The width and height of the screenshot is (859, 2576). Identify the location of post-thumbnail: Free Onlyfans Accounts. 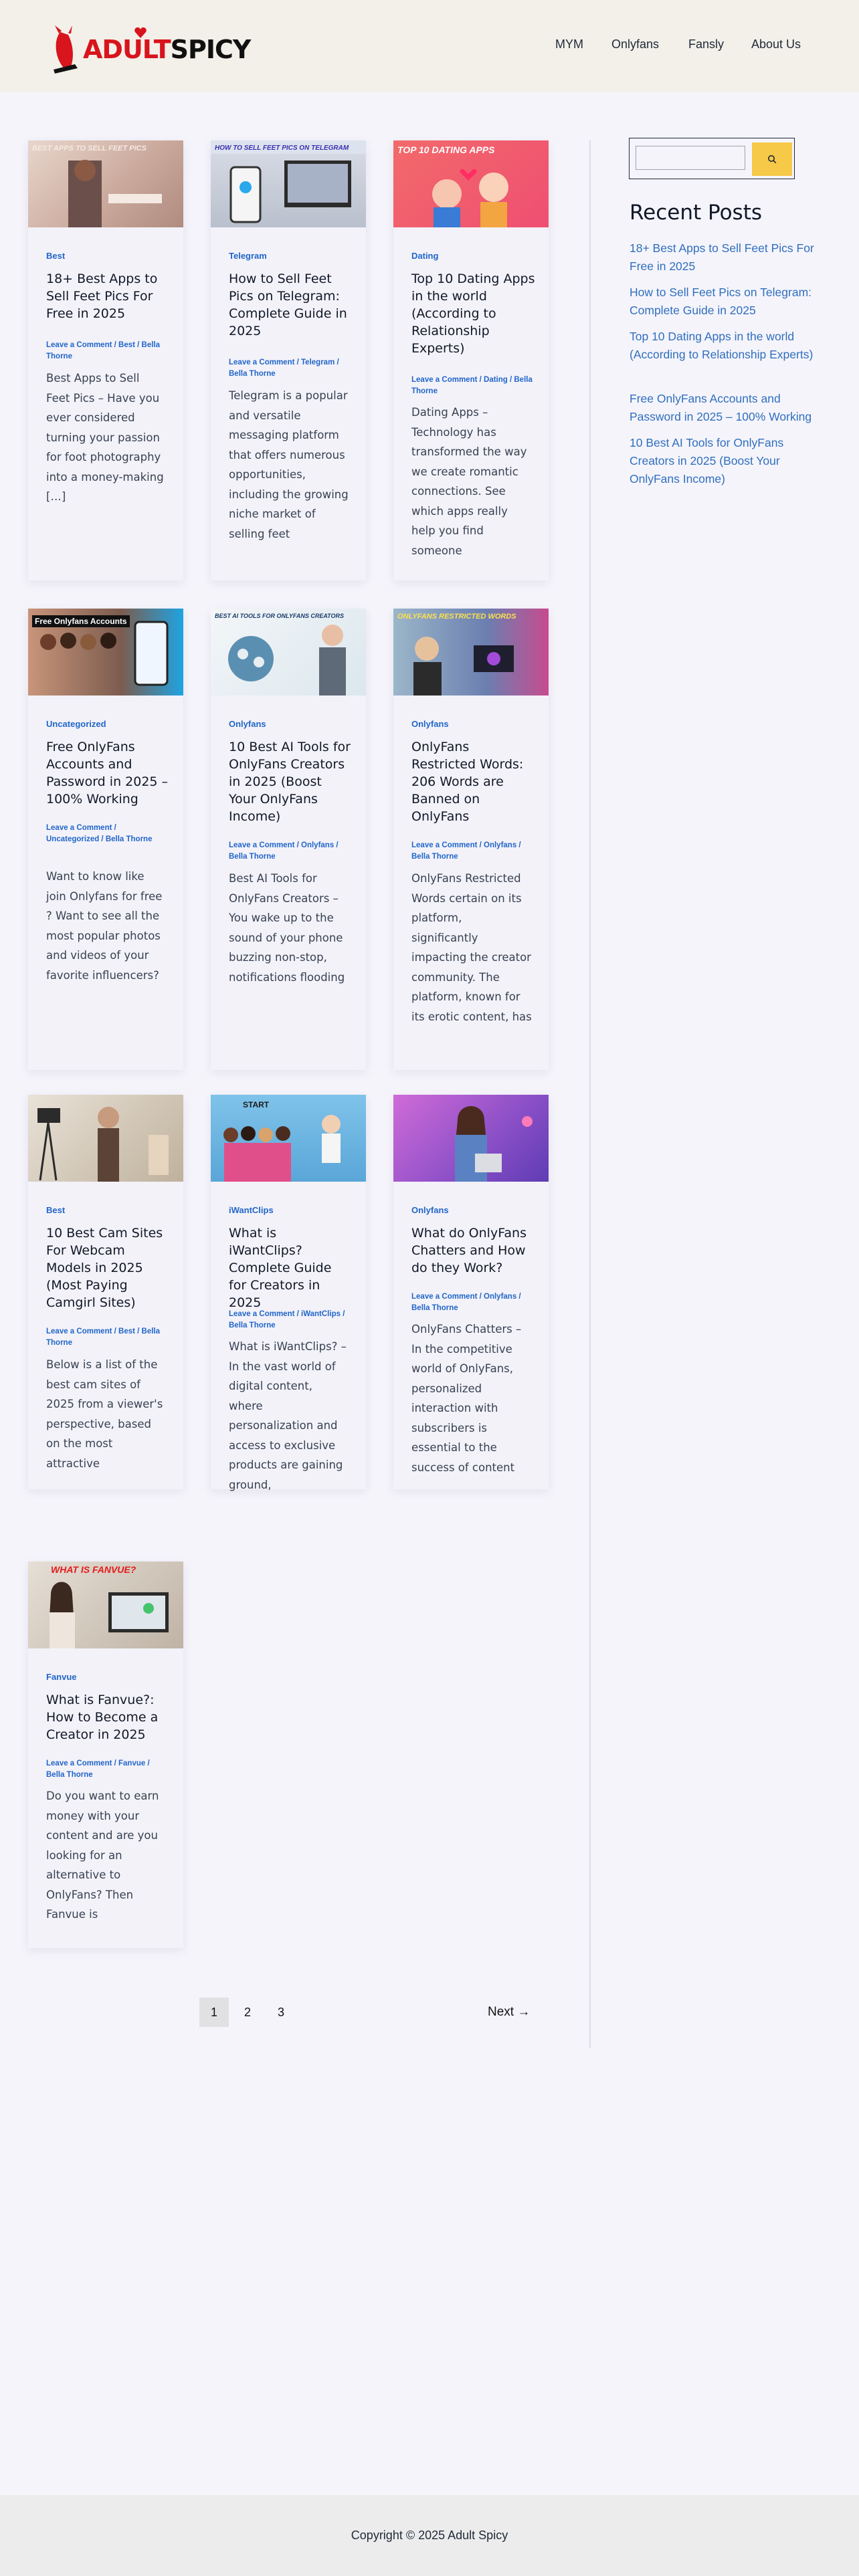
(105, 652).